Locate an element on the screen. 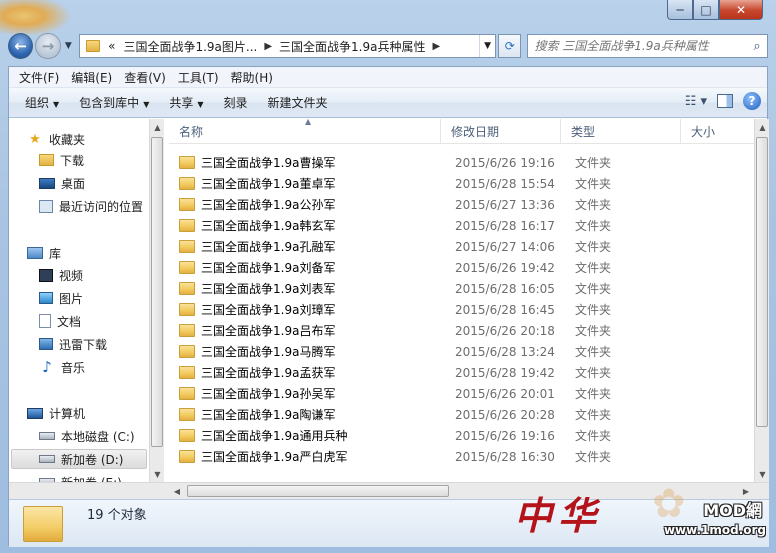  column-type: 类型 is located at coordinates (621, 131).